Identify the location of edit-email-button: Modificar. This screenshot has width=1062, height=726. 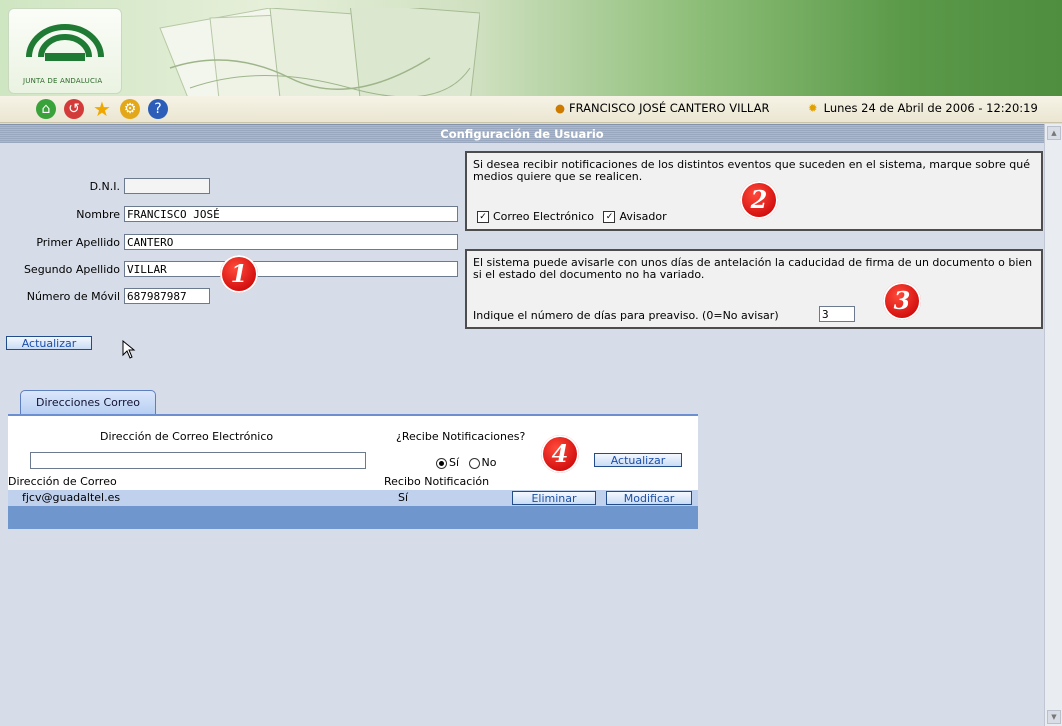
(649, 498).